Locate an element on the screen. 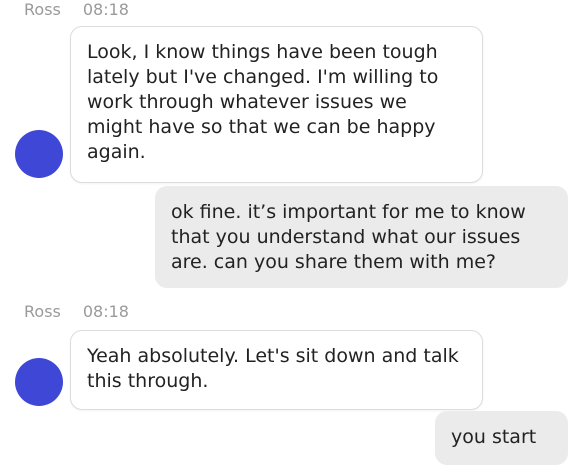 This screenshot has height=469, width=580. outgoing-message-bubble: you start is located at coordinates (501, 438).